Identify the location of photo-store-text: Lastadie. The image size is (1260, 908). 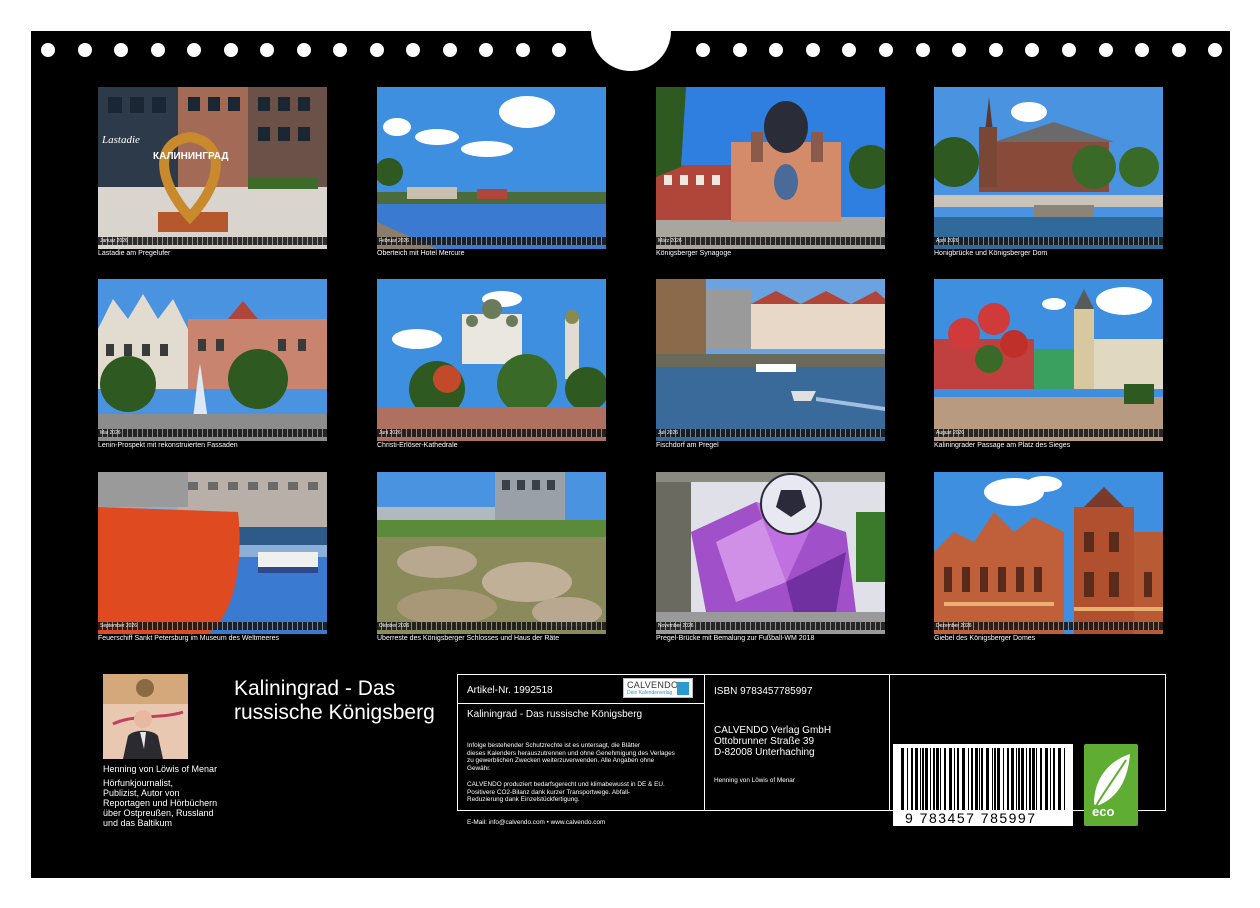
(120, 140).